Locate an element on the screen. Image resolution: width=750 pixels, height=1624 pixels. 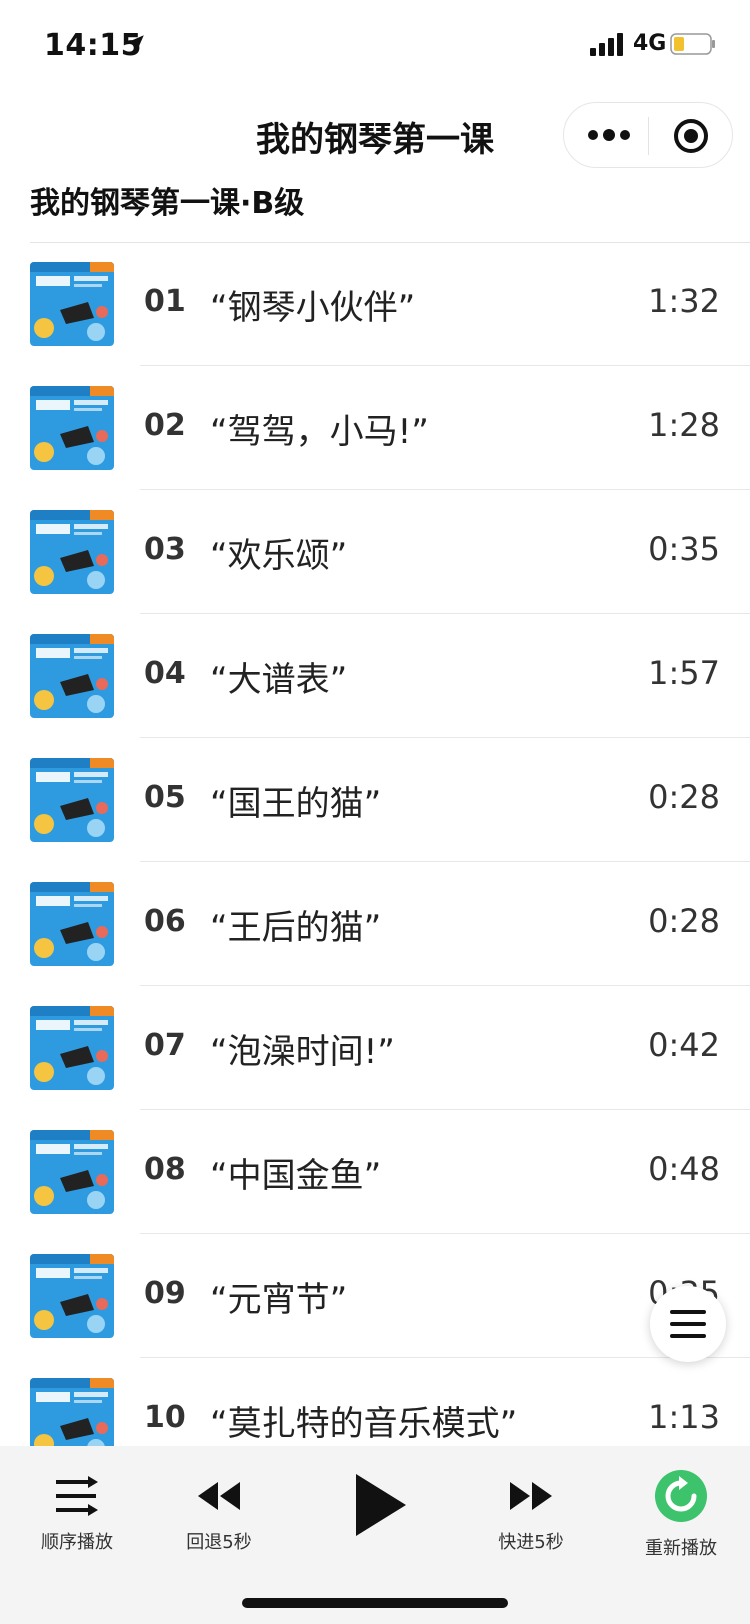
track-title: “国王的猫” is located at coordinates (296, 804).